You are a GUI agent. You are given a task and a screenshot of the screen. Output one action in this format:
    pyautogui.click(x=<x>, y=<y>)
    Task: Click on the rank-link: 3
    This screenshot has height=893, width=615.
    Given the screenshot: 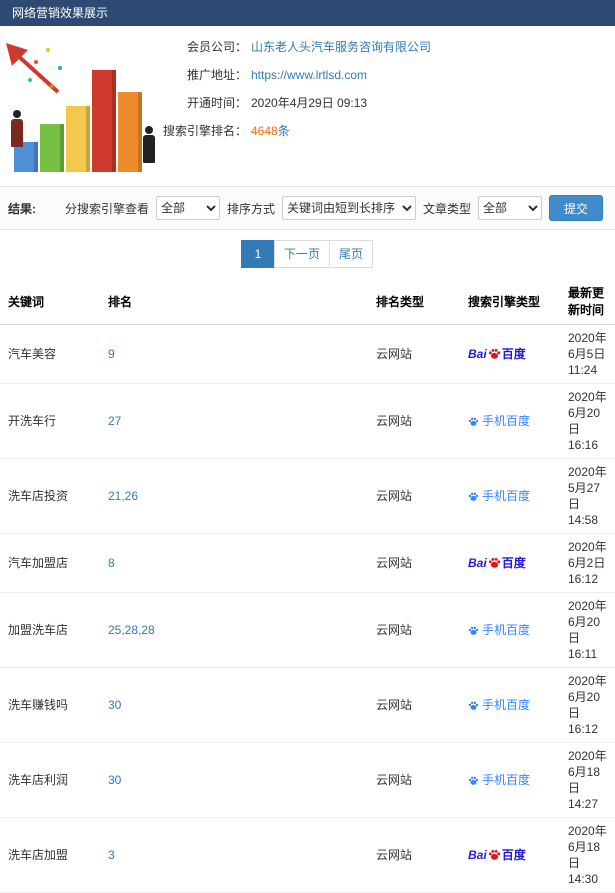 What is the action you would take?
    pyautogui.click(x=111, y=855)
    